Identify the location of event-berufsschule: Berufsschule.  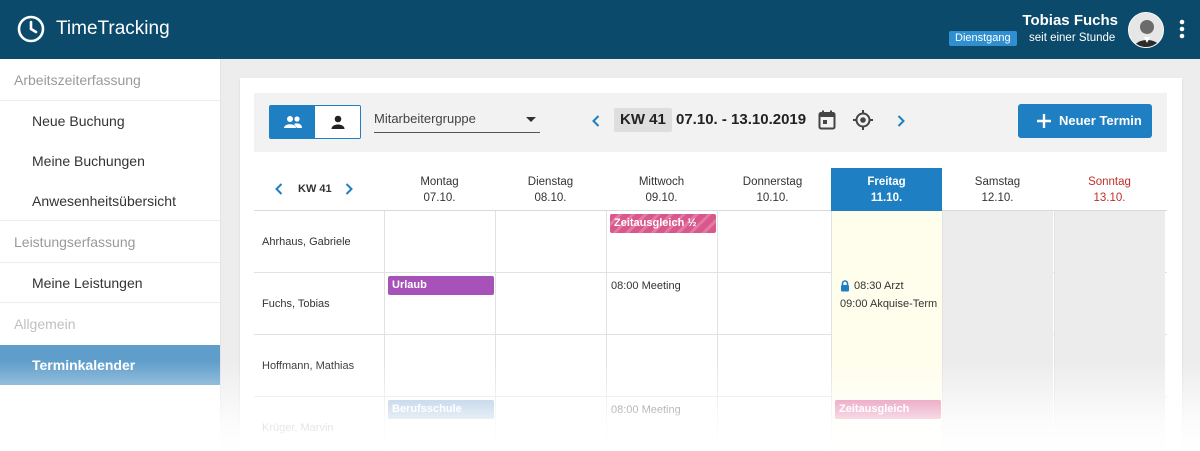
(441, 409).